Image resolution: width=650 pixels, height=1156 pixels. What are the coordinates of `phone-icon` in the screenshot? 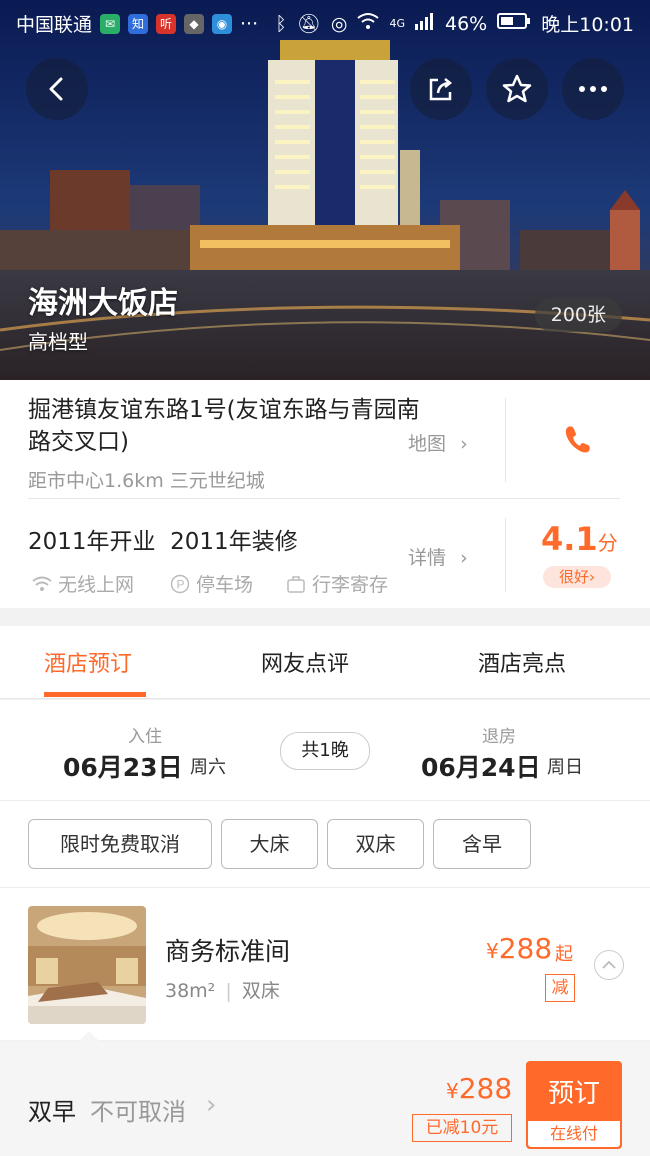 It's located at (577, 439).